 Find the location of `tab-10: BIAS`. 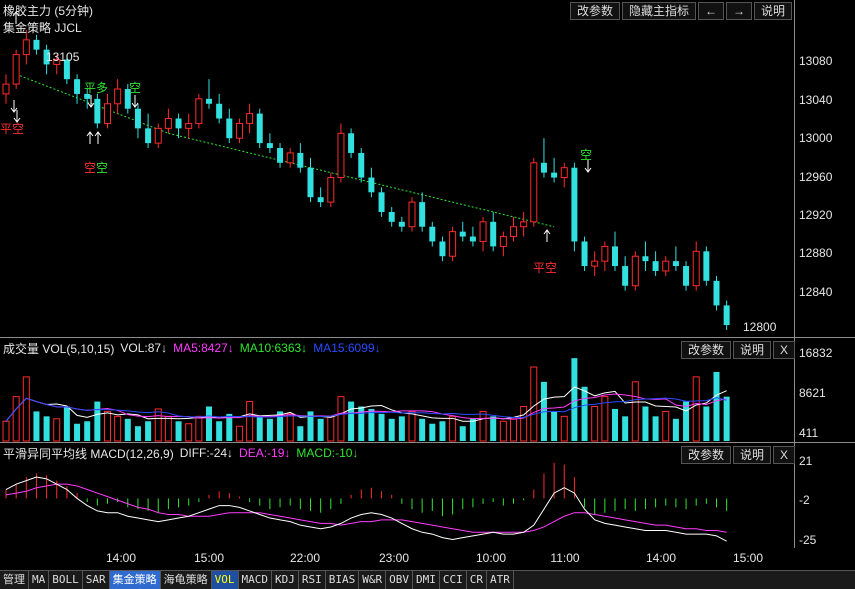

tab-10: BIAS is located at coordinates (343, 580).